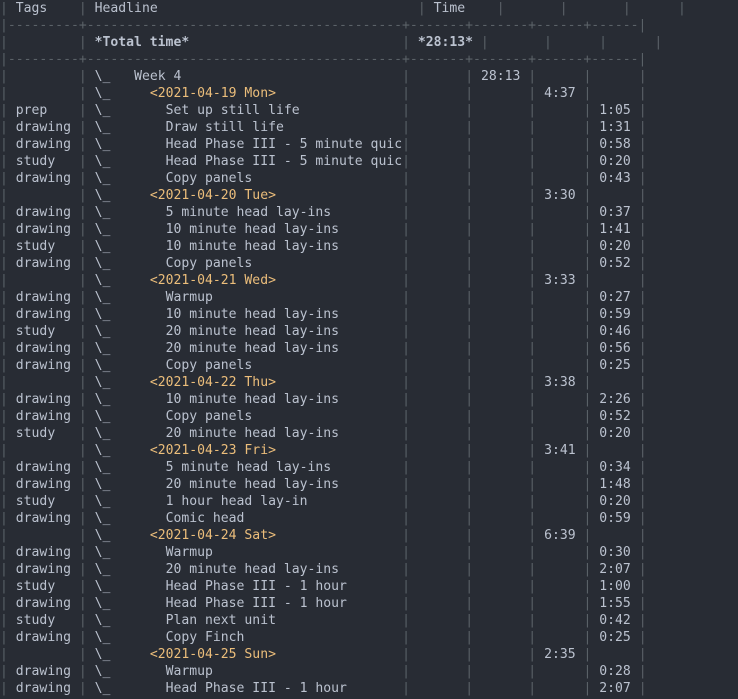 The height and width of the screenshot is (699, 738). Describe the element at coordinates (126, 8) in the screenshot. I see `col-headline-header: Headline` at that location.